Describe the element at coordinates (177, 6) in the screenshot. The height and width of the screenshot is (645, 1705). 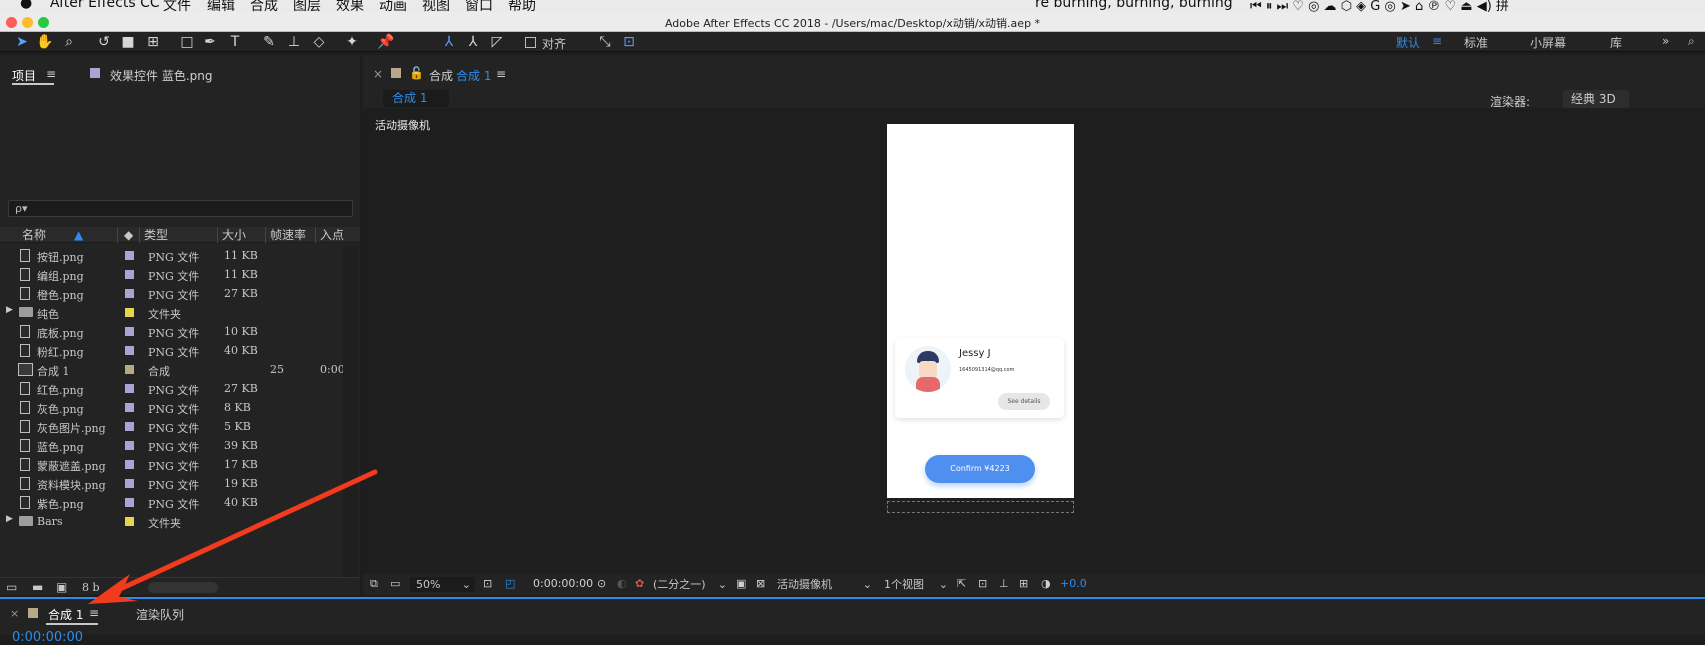
I see `menu-file: 文件` at that location.